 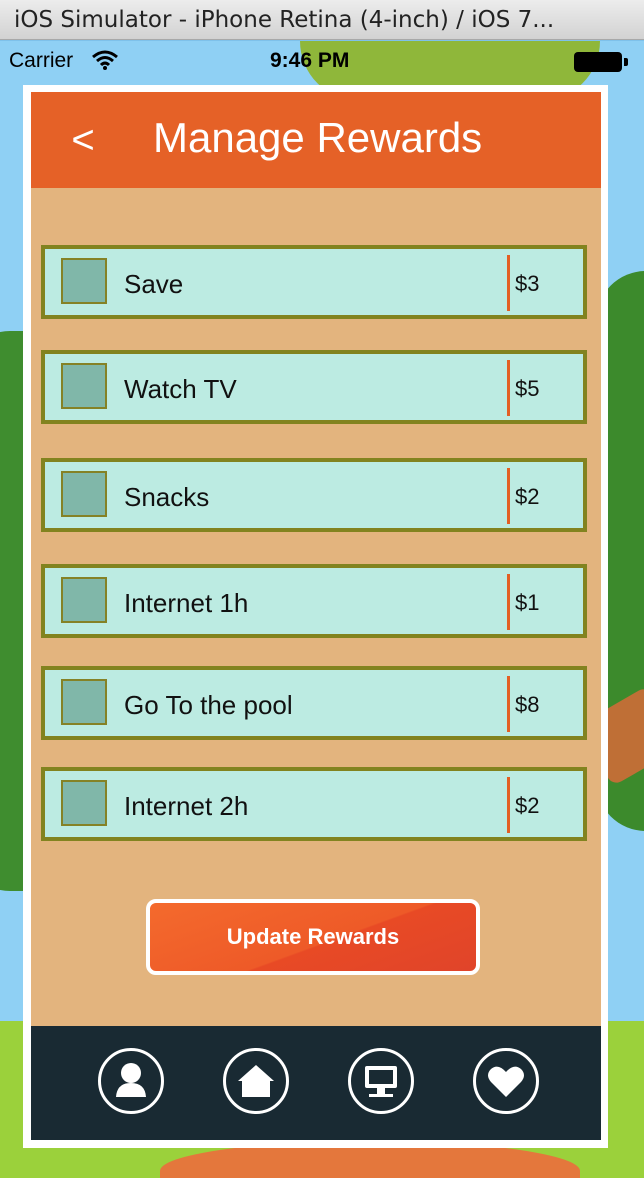 I want to click on battery-icon, so click(x=598, y=62).